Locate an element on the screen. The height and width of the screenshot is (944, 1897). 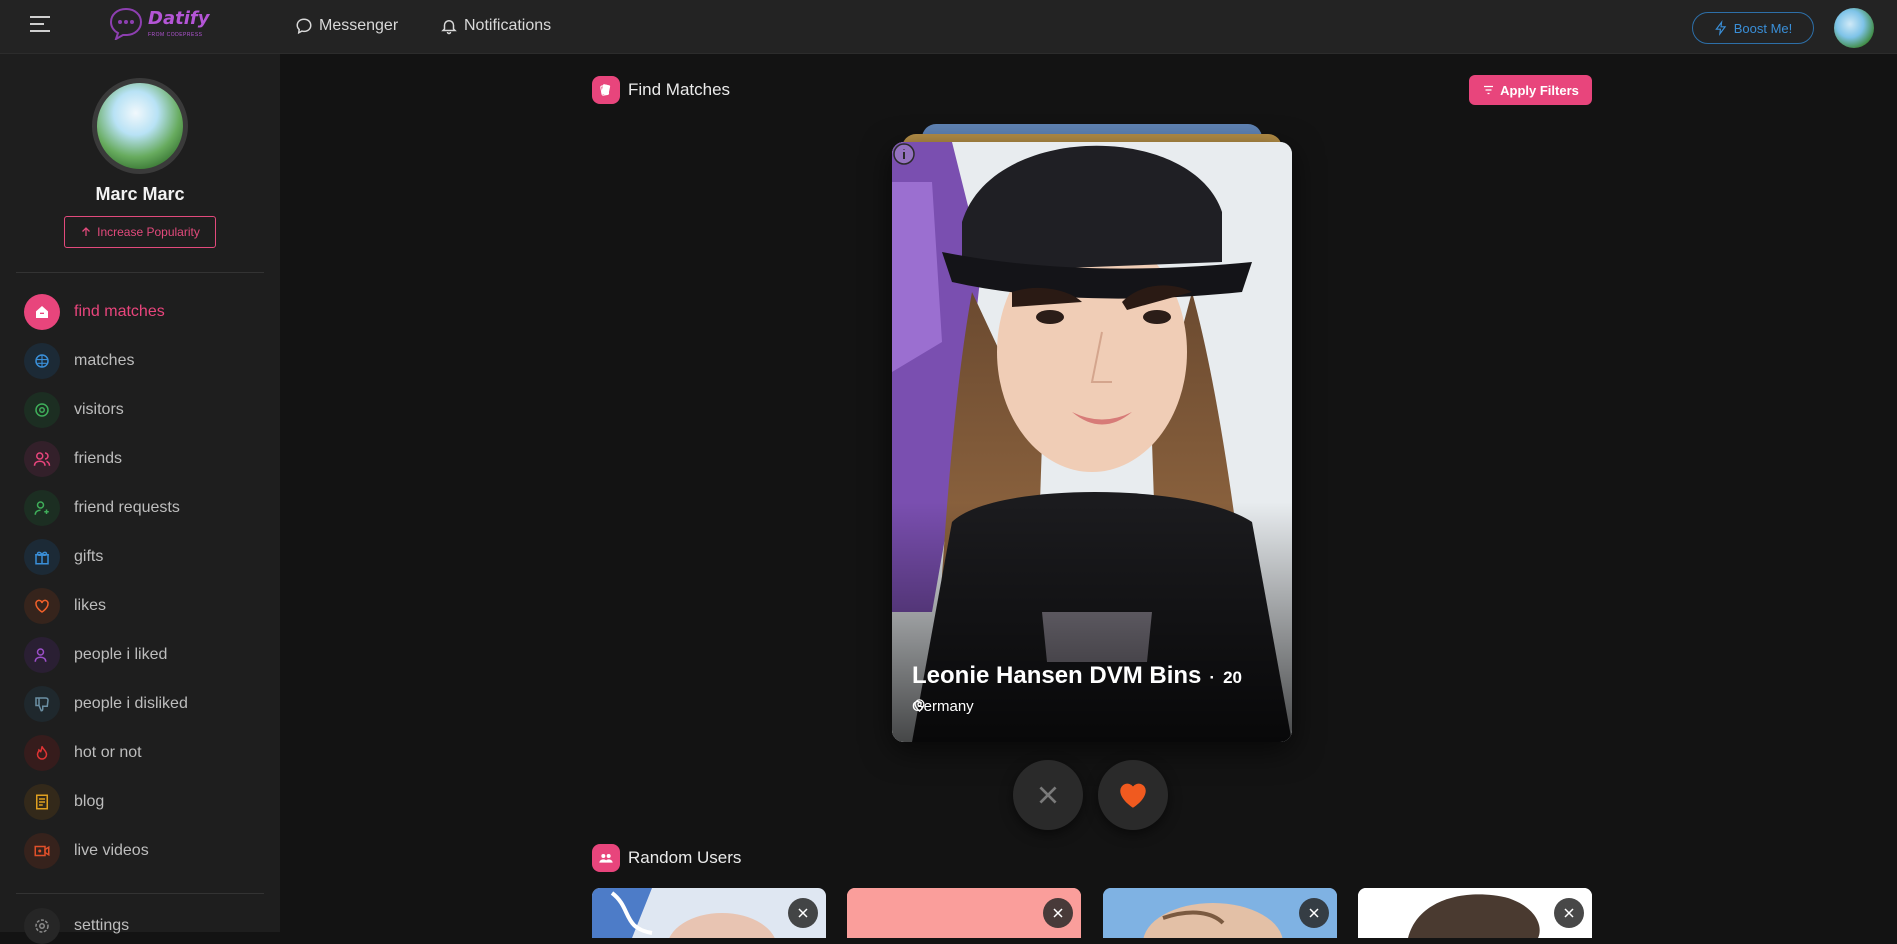
sidebar-item-label: likes is located at coordinates (90, 605).